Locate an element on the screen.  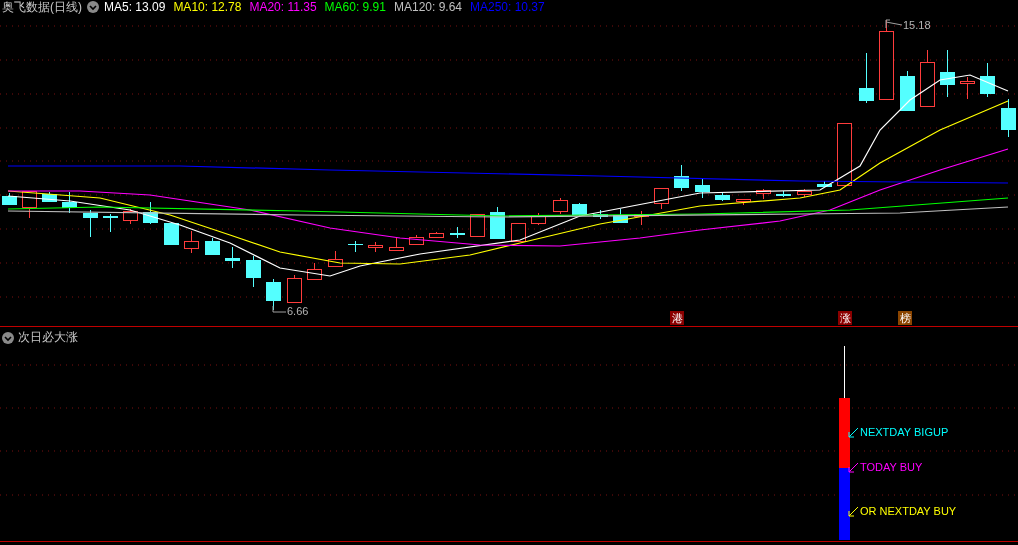
moving-average-label: MA120: 9.64 is located at coordinates (427, 7).